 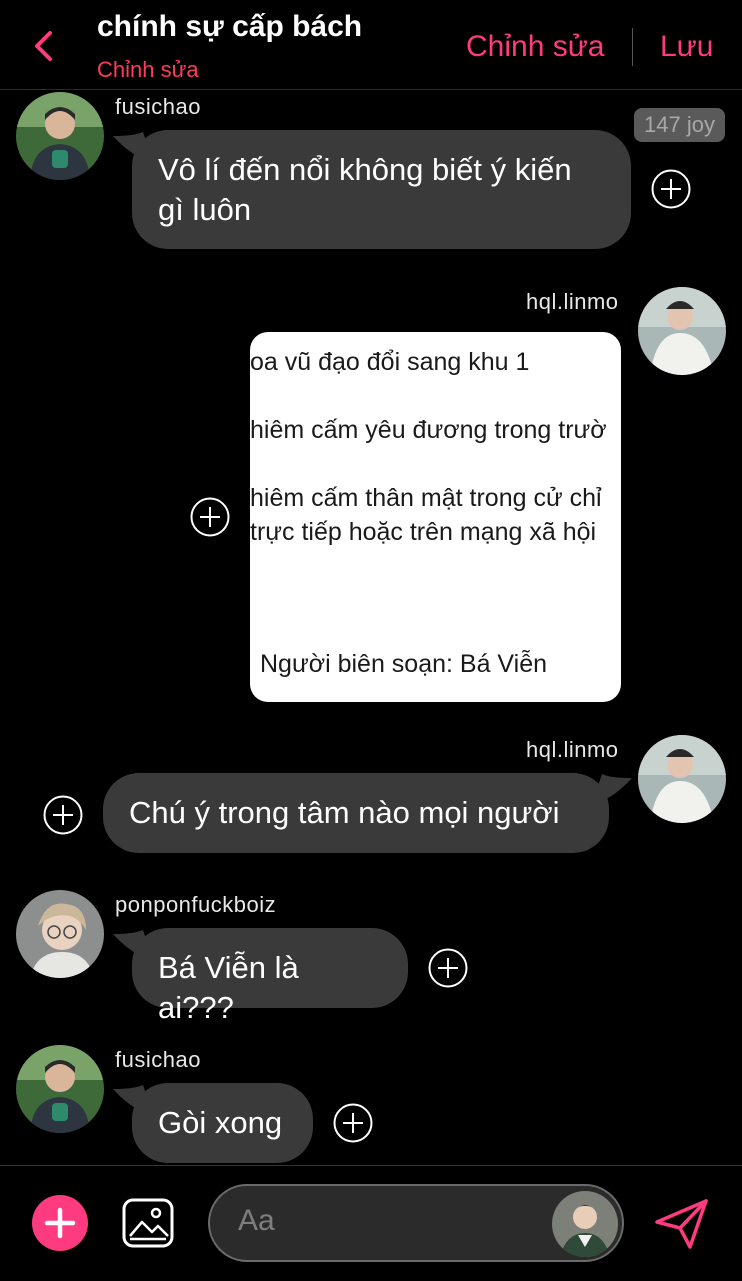 What do you see at coordinates (60, 934) in the screenshot?
I see `avatar-ponponfuckboiz` at bounding box center [60, 934].